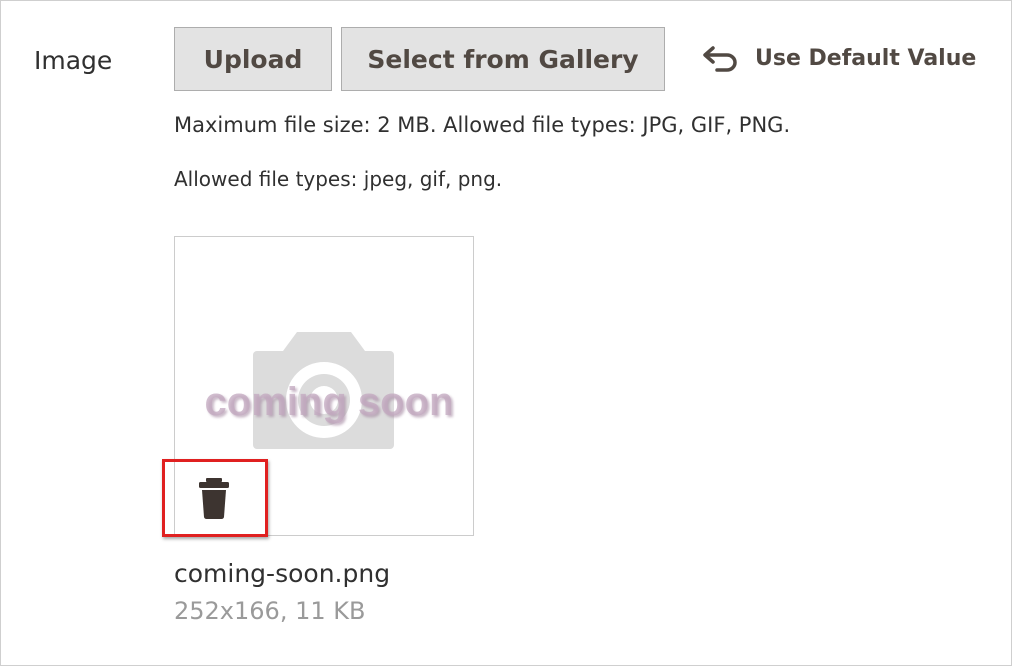  What do you see at coordinates (73, 60) in the screenshot?
I see `field-label: Image` at bounding box center [73, 60].